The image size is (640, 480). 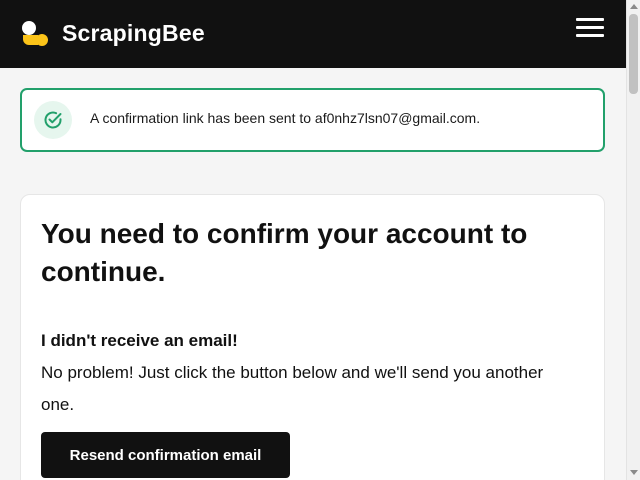 I want to click on page-scrollbar, so click(x=633, y=240).